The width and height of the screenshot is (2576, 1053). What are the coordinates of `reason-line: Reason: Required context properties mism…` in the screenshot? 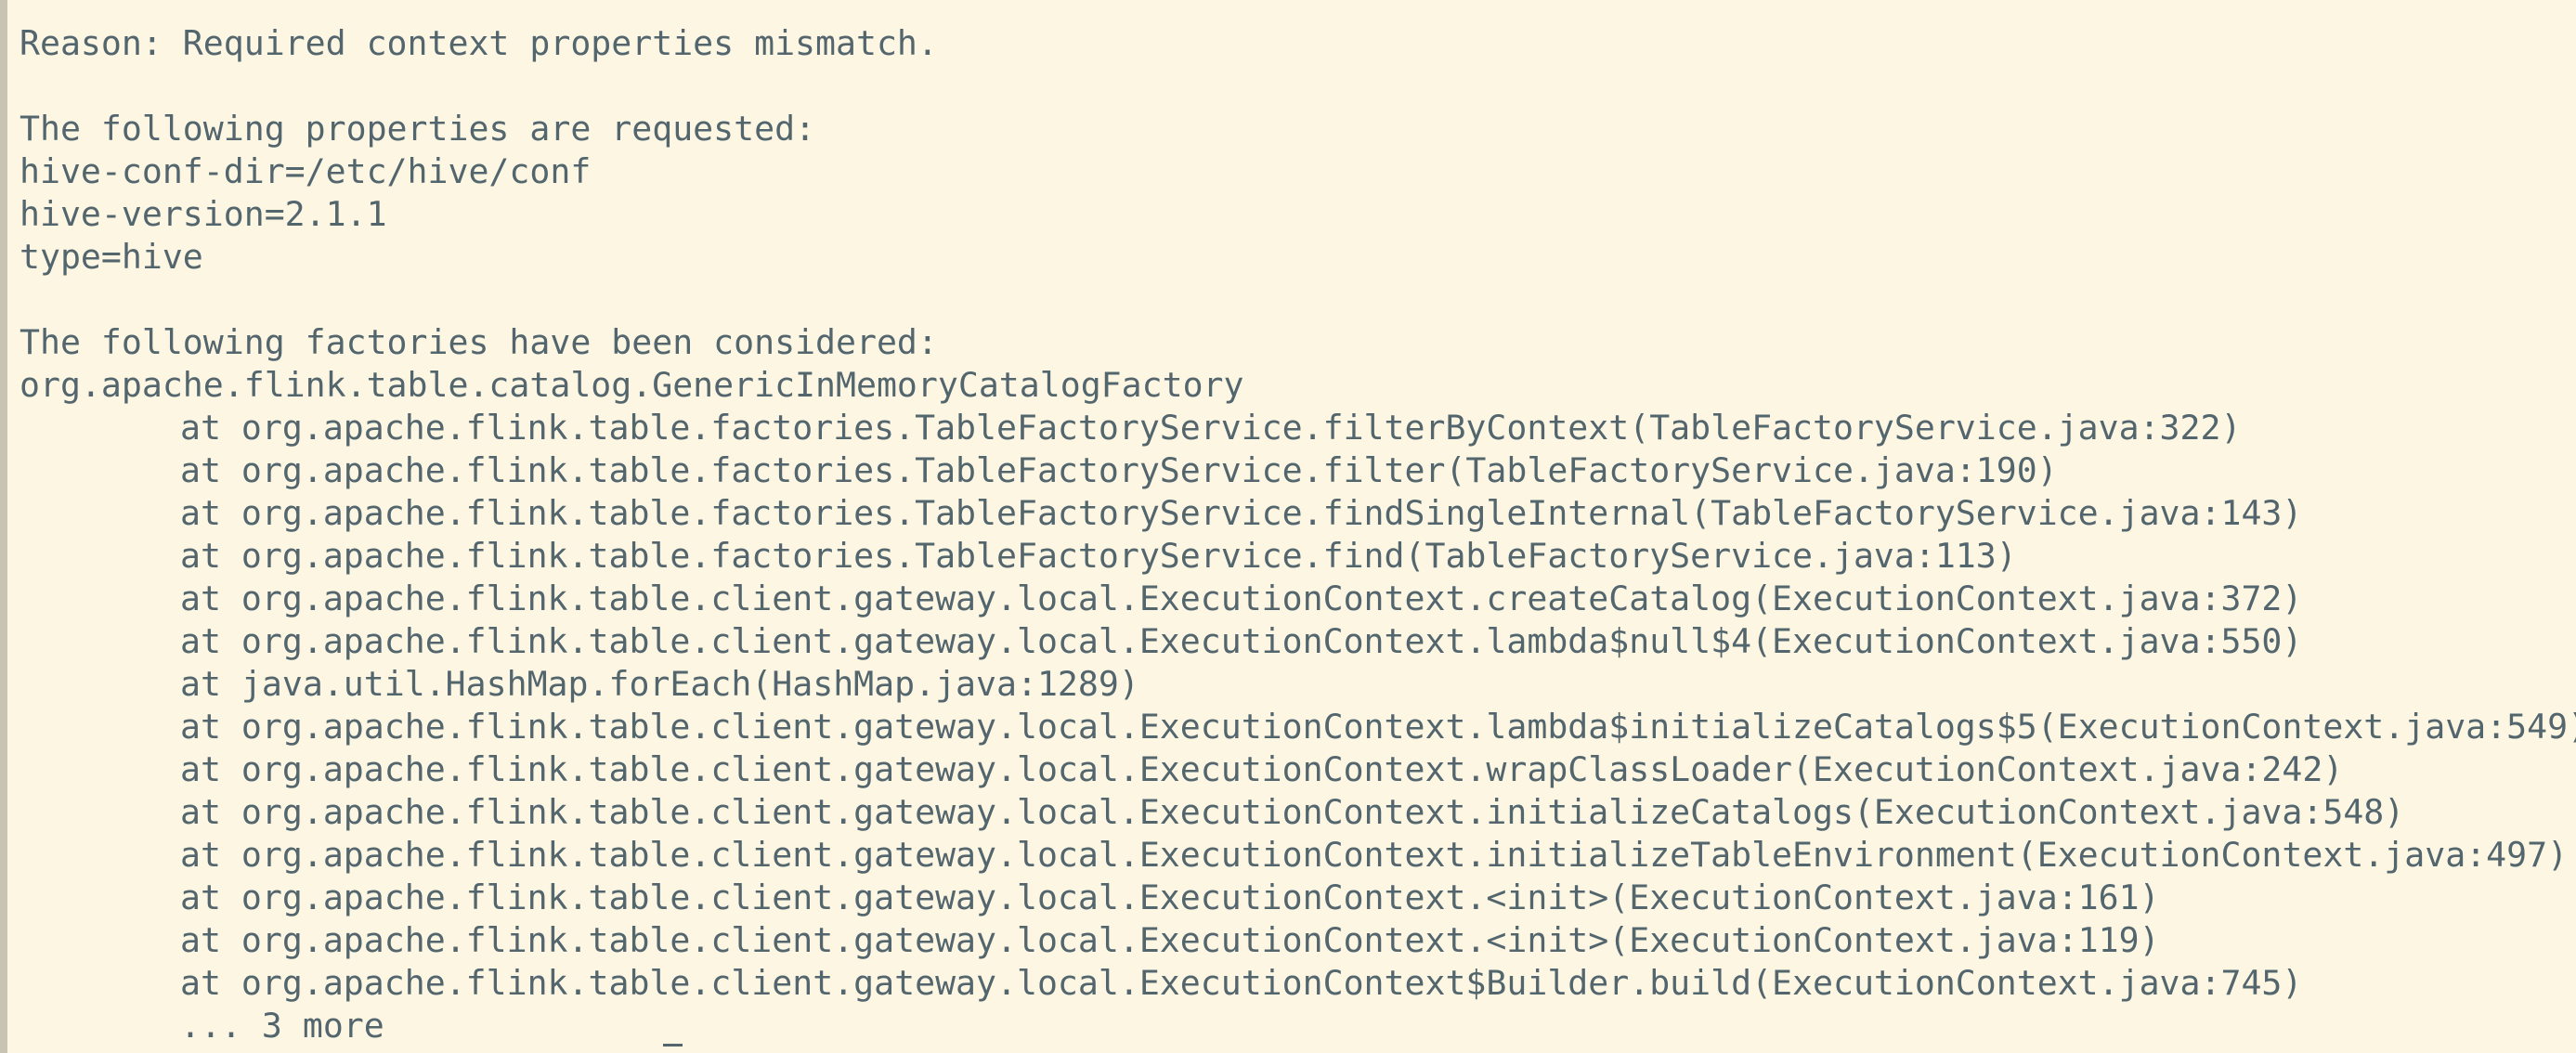 It's located at (479, 43).